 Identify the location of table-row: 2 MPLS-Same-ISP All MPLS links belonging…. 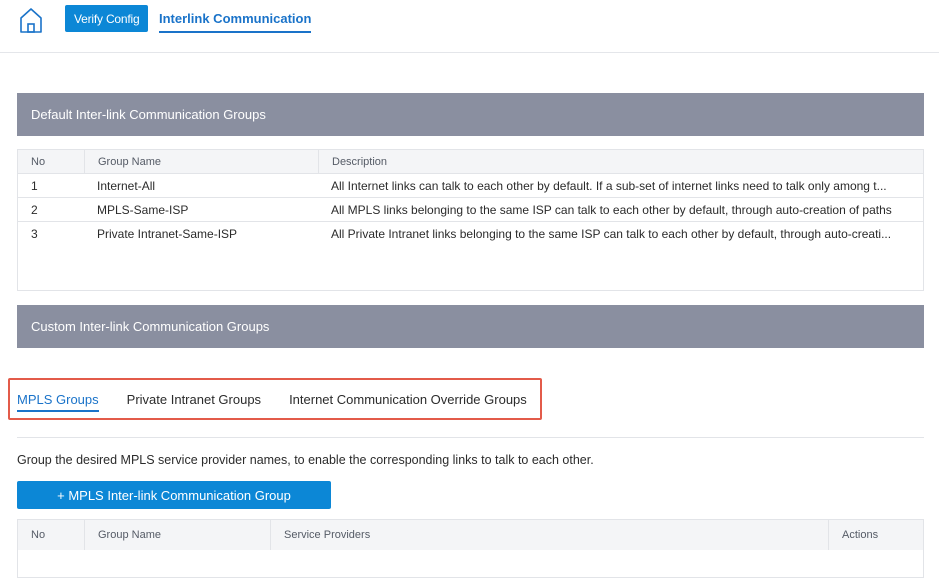
(470, 210).